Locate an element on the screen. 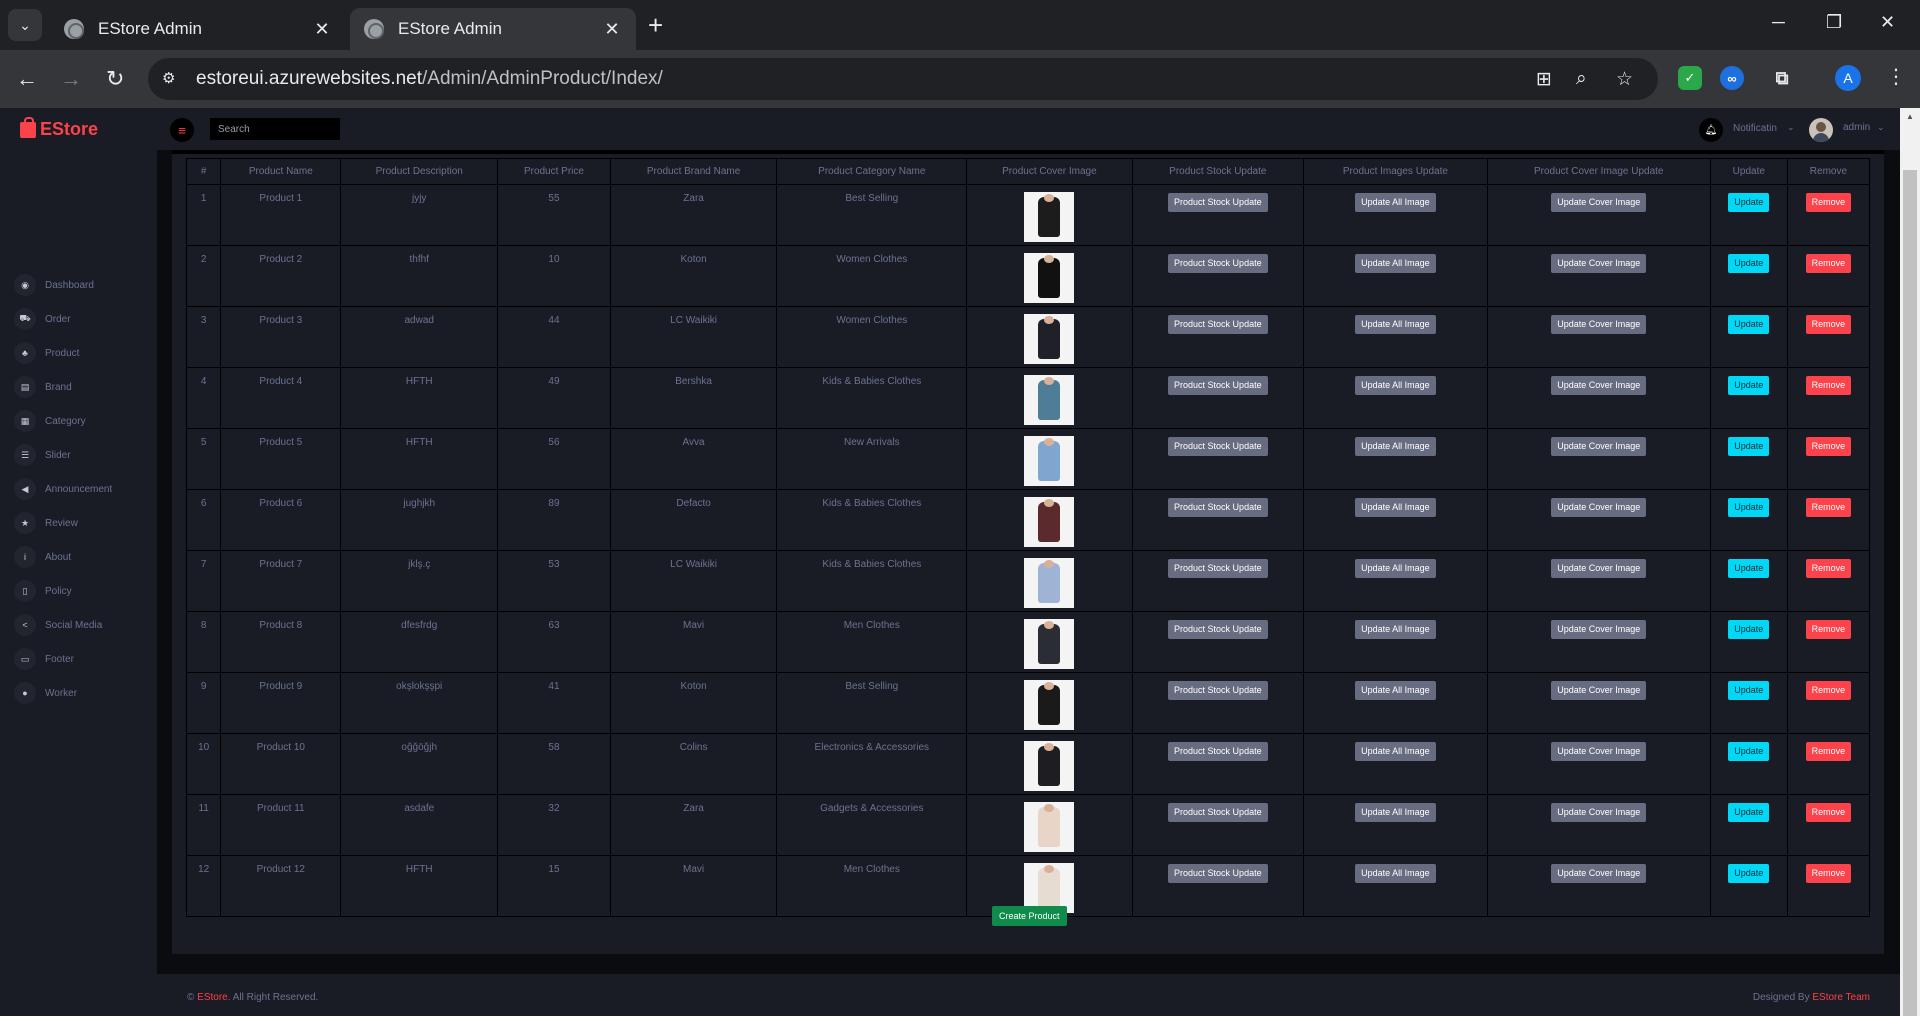  shield-extension-icon: ✓ is located at coordinates (1690, 78).